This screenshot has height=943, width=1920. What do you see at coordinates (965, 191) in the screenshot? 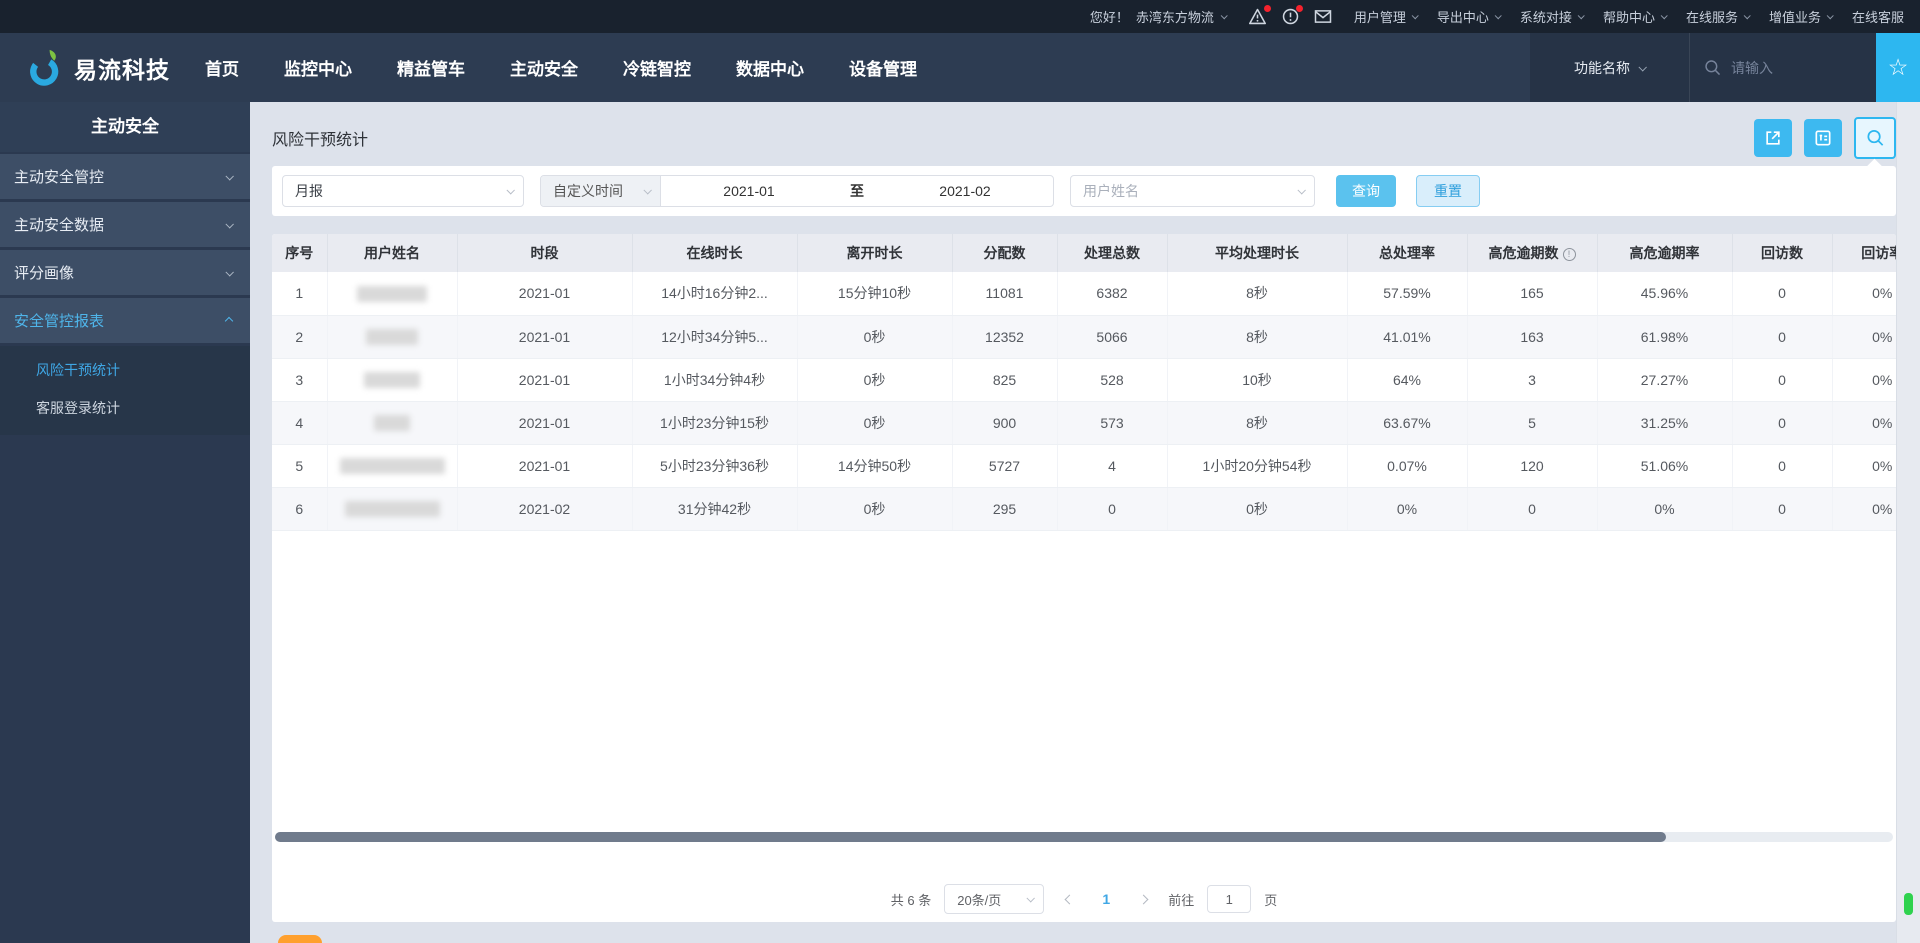
I see `date-to-input` at bounding box center [965, 191].